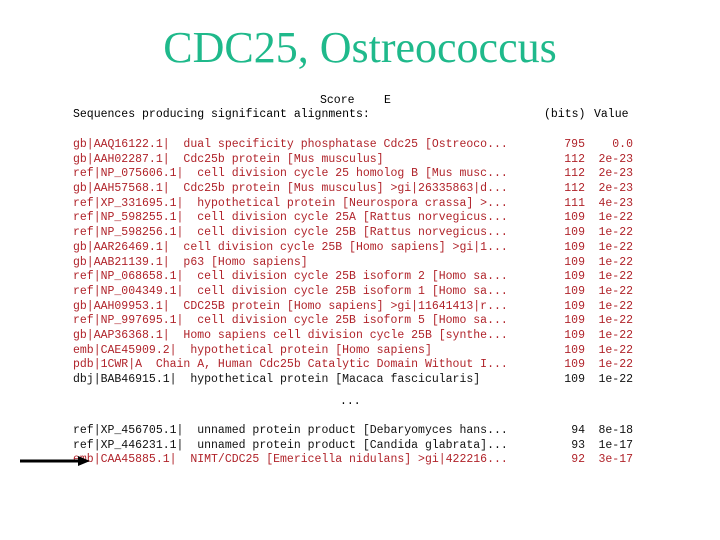 The width and height of the screenshot is (720, 540). I want to click on hit-e-value: 1e-17, so click(615, 445).